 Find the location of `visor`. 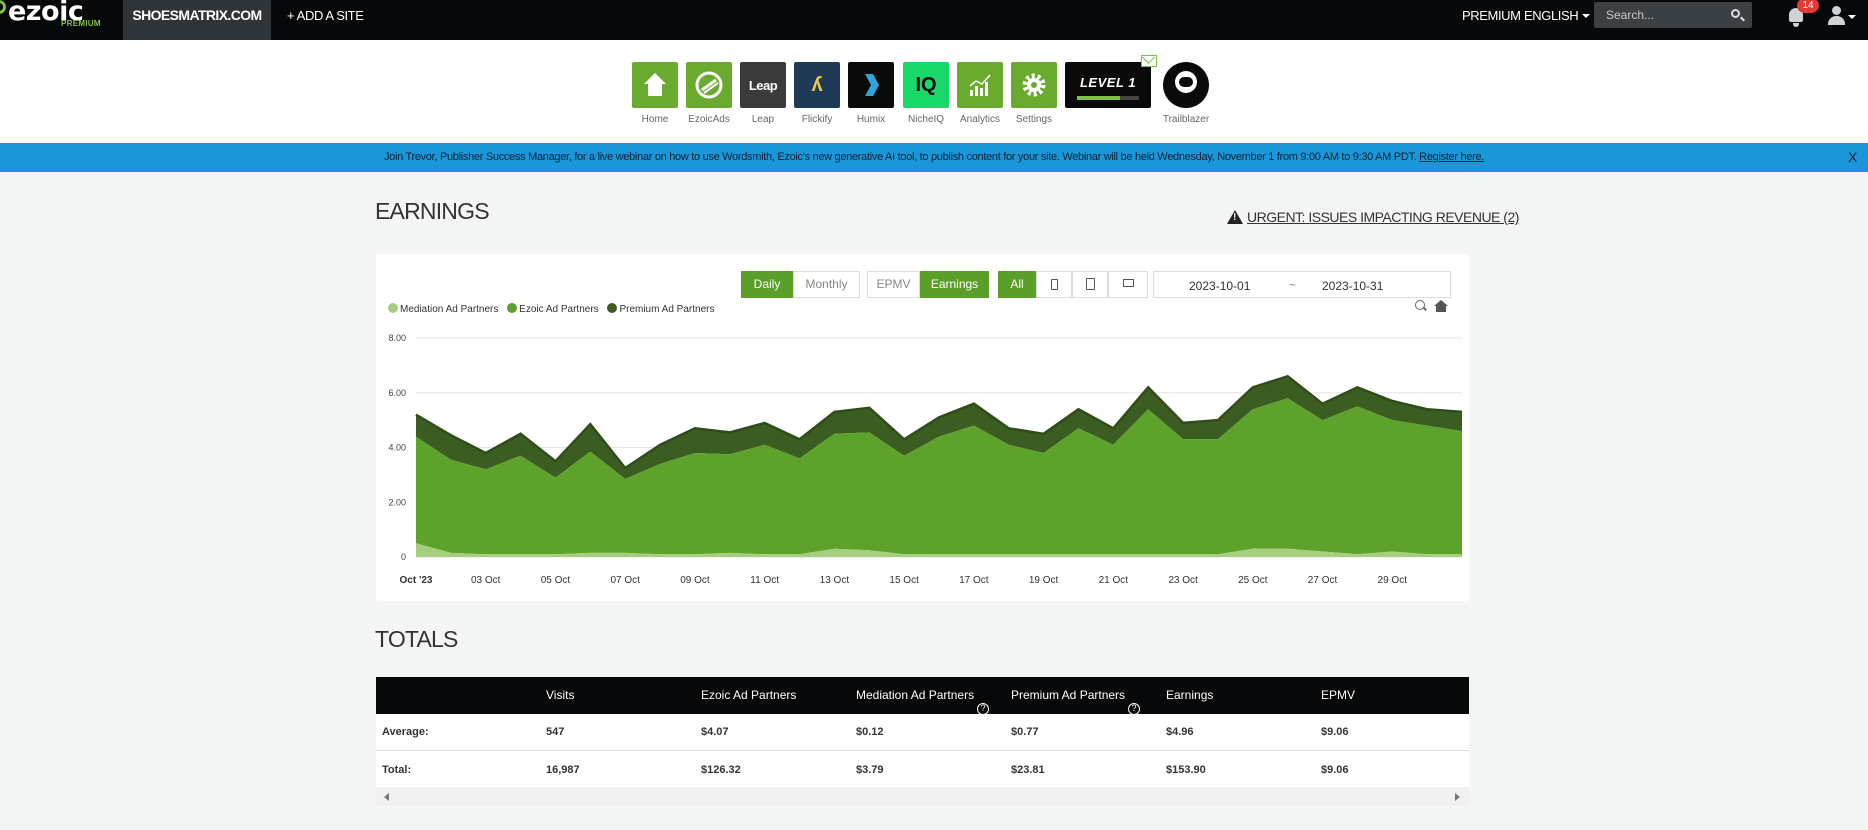

visor is located at coordinates (1186, 82).